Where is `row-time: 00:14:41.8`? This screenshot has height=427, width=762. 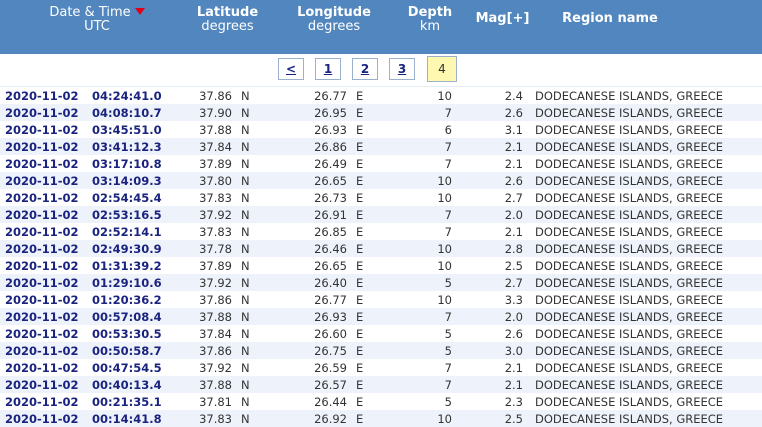 row-time: 00:14:41.8 is located at coordinates (139, 418).